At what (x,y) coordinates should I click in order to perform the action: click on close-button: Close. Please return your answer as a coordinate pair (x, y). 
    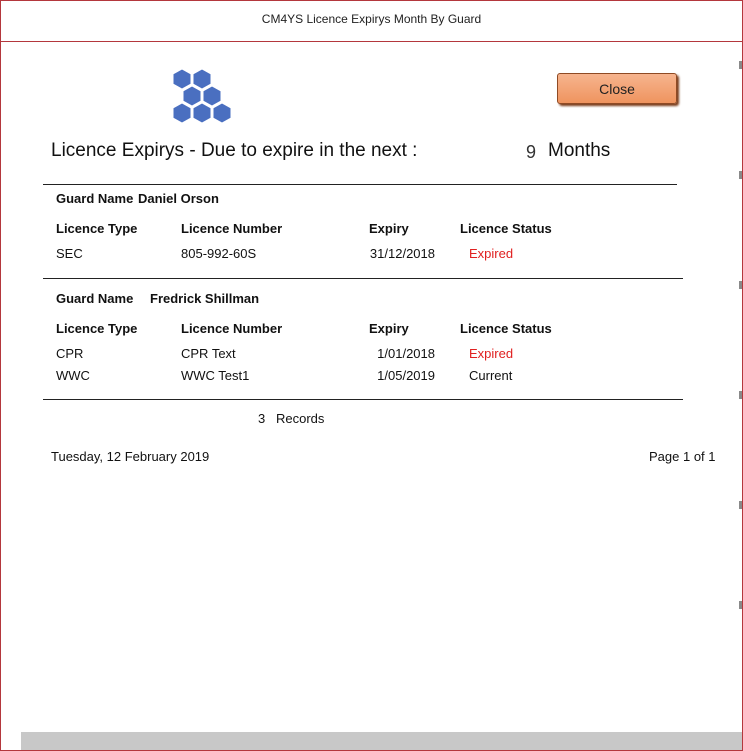
    Looking at the image, I should click on (617, 88).